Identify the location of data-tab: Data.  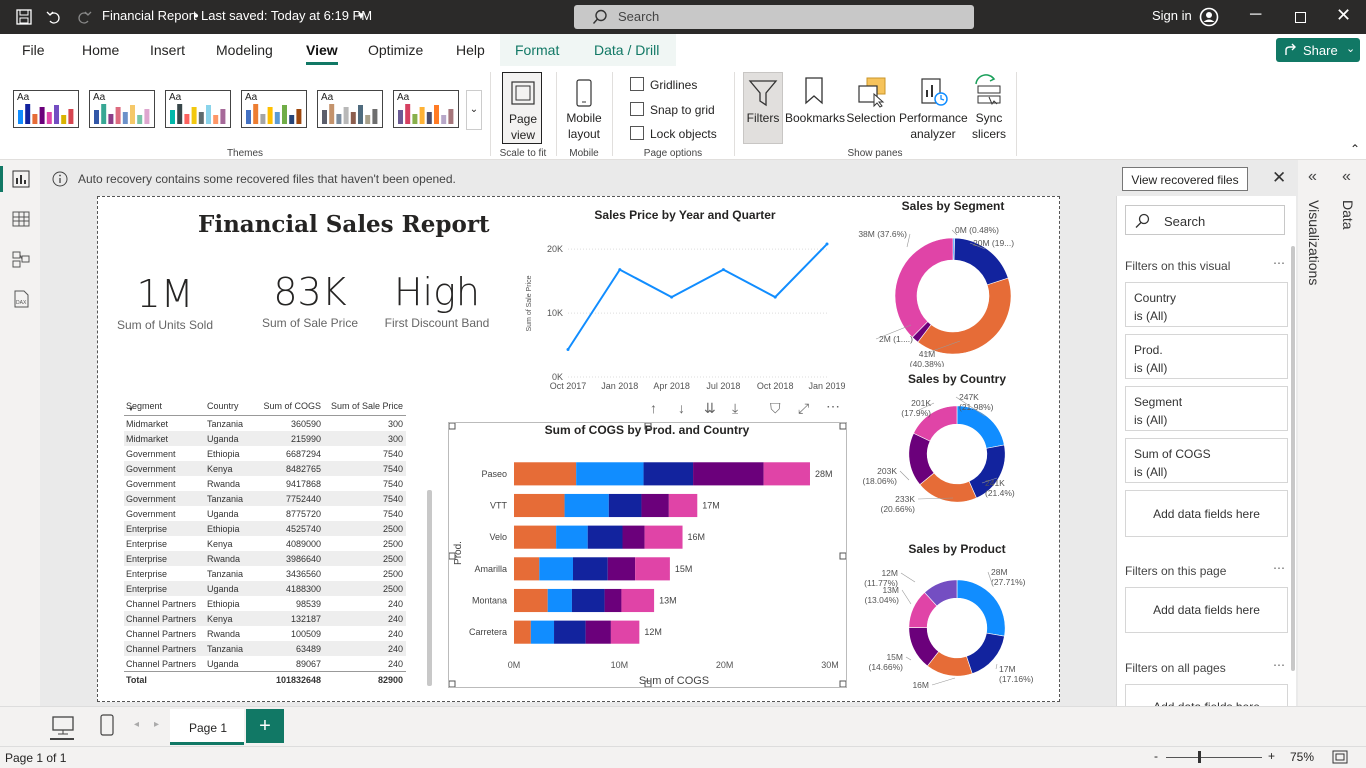
(1348, 215).